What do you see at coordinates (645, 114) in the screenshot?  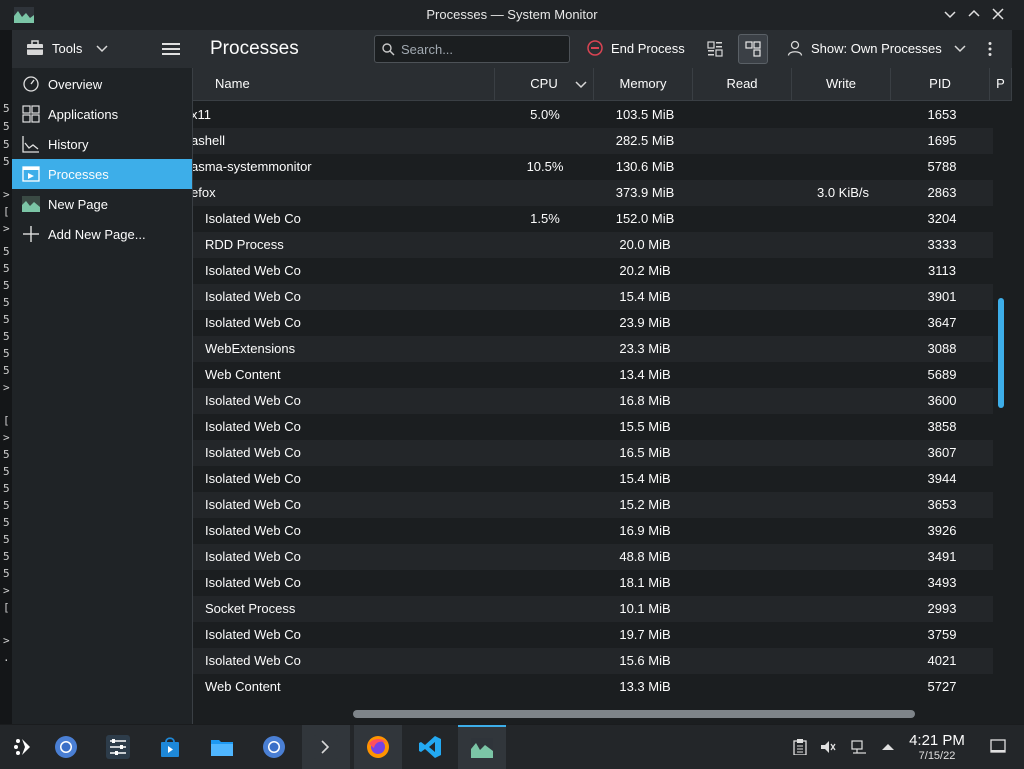 I see `process-memory: 103.5 MiB` at bounding box center [645, 114].